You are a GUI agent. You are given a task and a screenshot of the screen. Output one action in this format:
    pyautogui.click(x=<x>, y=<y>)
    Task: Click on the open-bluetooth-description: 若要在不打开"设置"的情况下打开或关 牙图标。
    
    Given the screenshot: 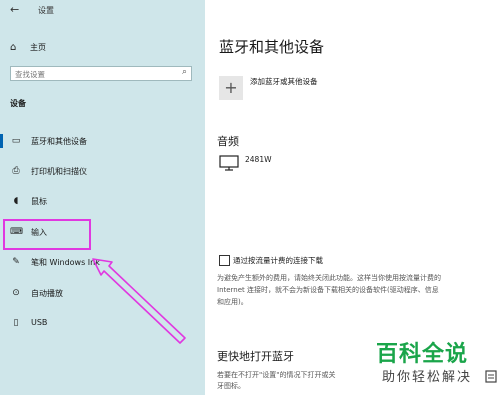 What is the action you would take?
    pyautogui.click(x=297, y=381)
    